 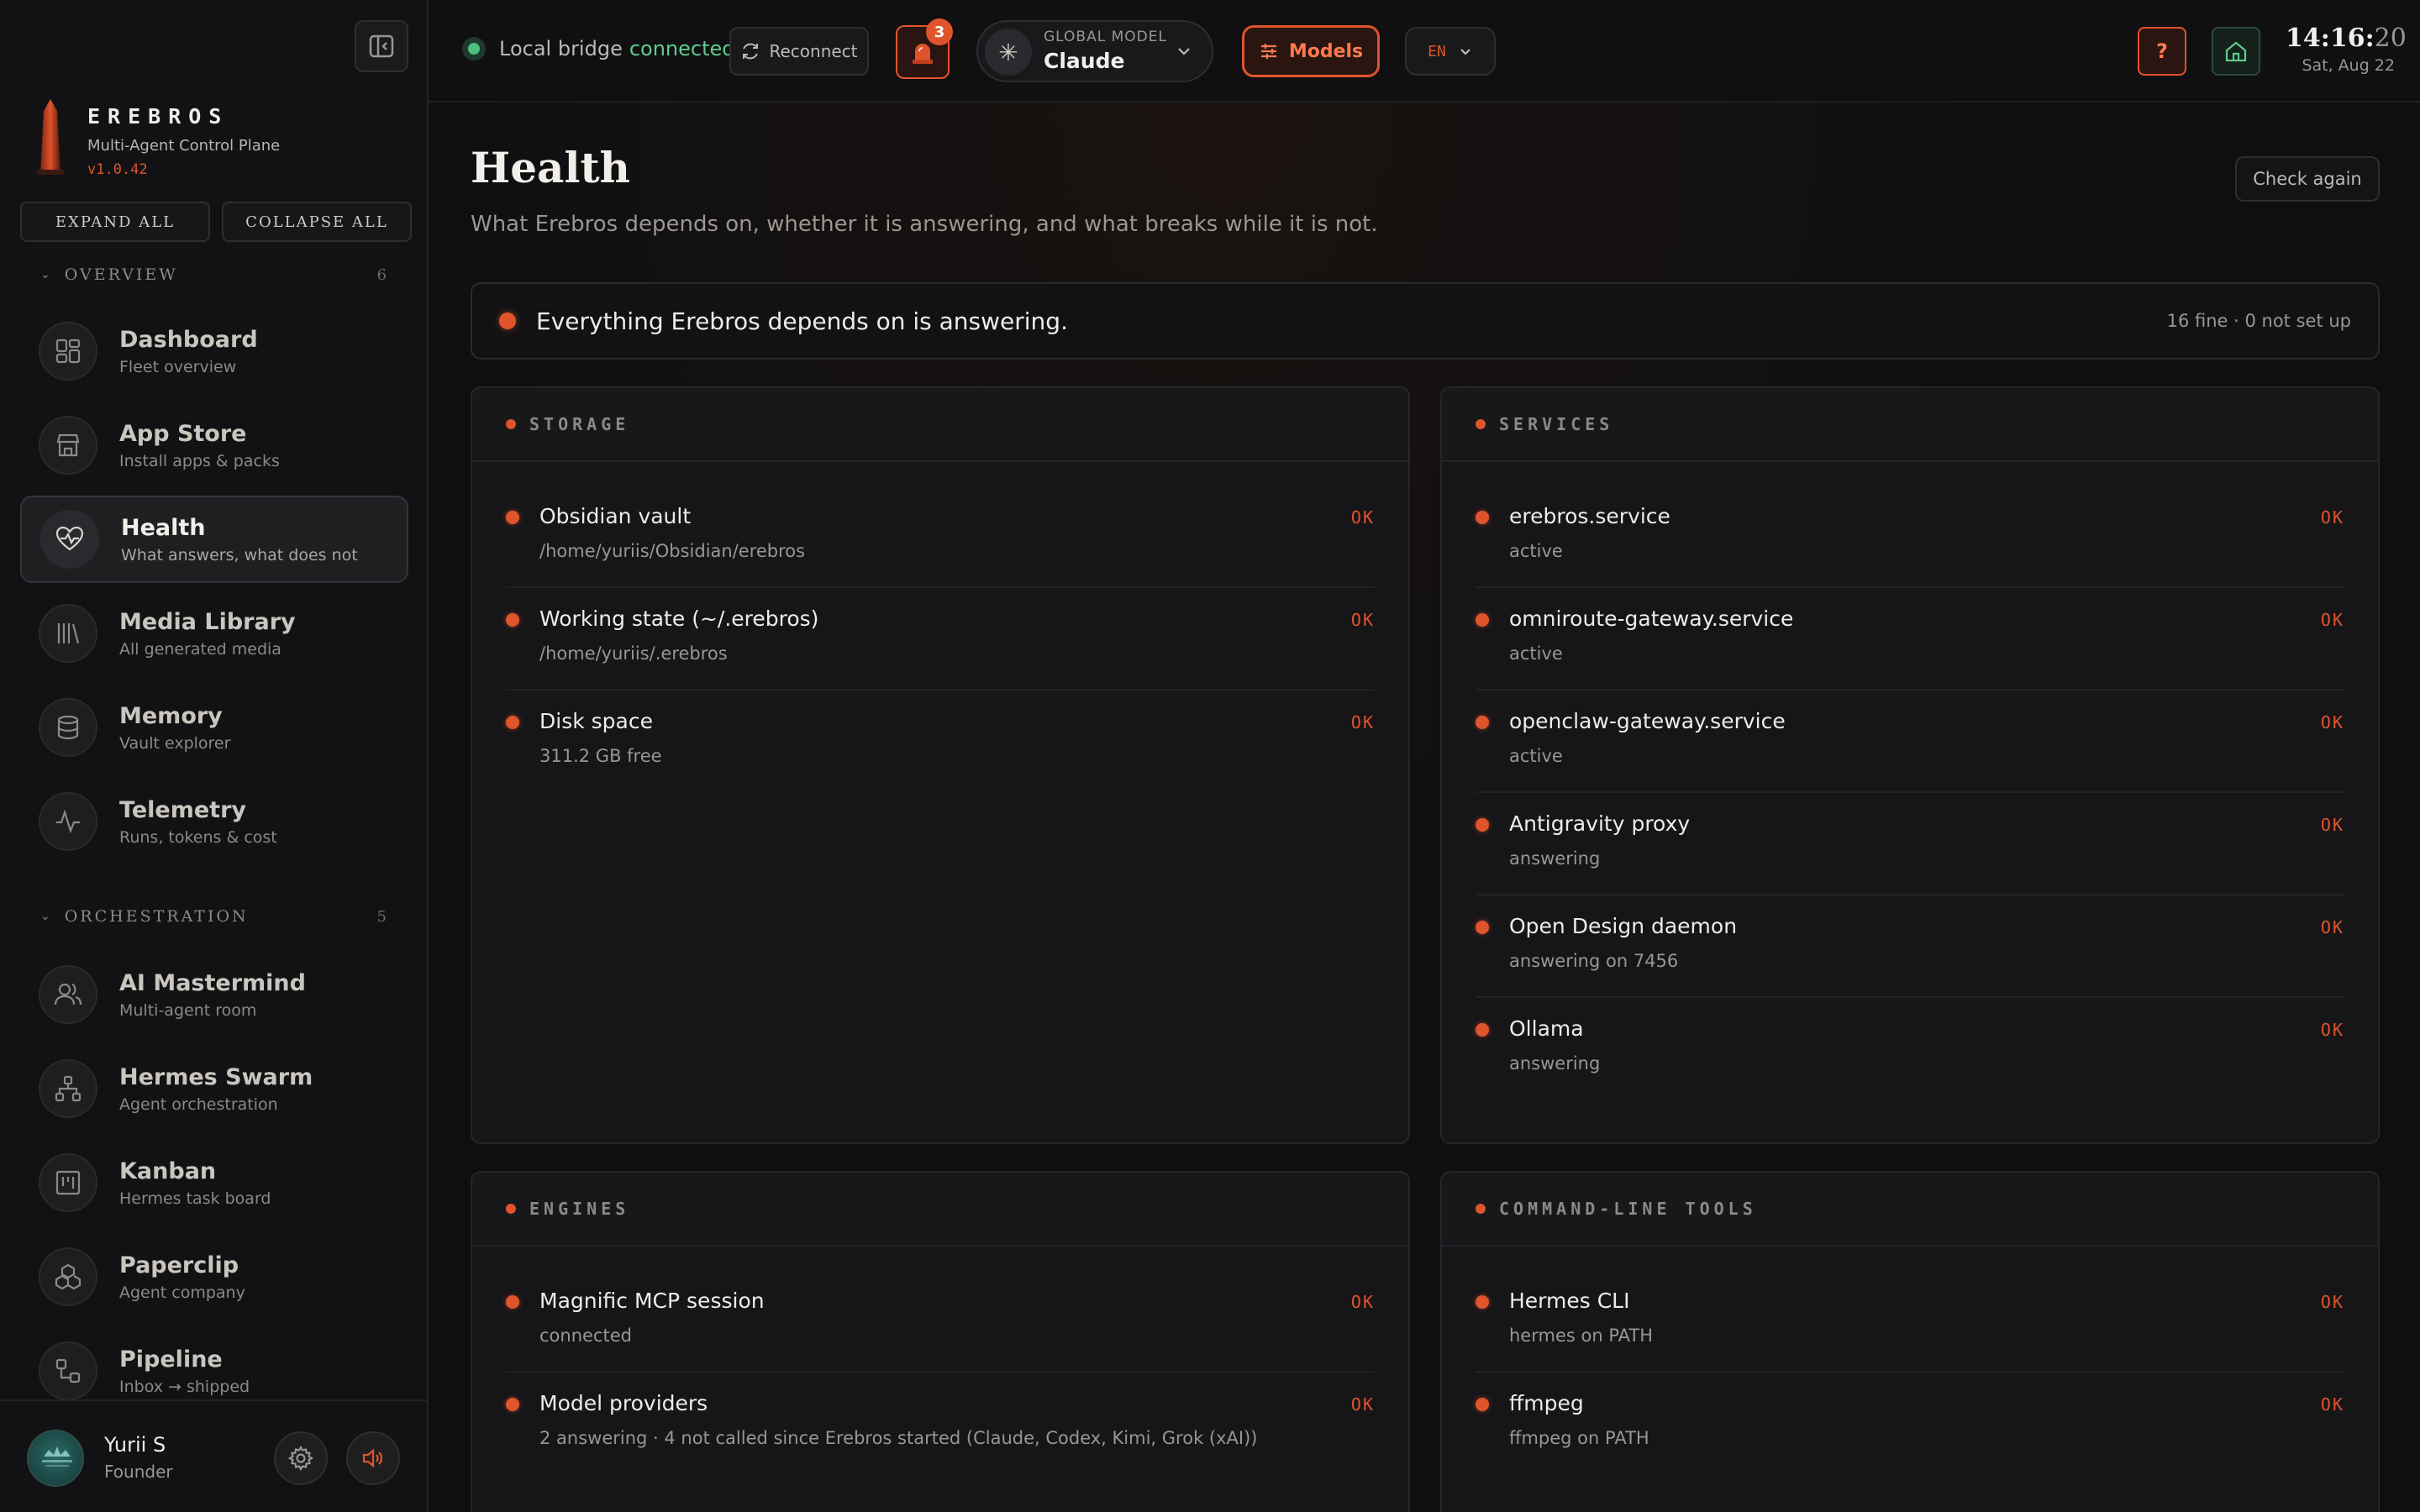 What do you see at coordinates (55, 1458) in the screenshot?
I see `avatar` at bounding box center [55, 1458].